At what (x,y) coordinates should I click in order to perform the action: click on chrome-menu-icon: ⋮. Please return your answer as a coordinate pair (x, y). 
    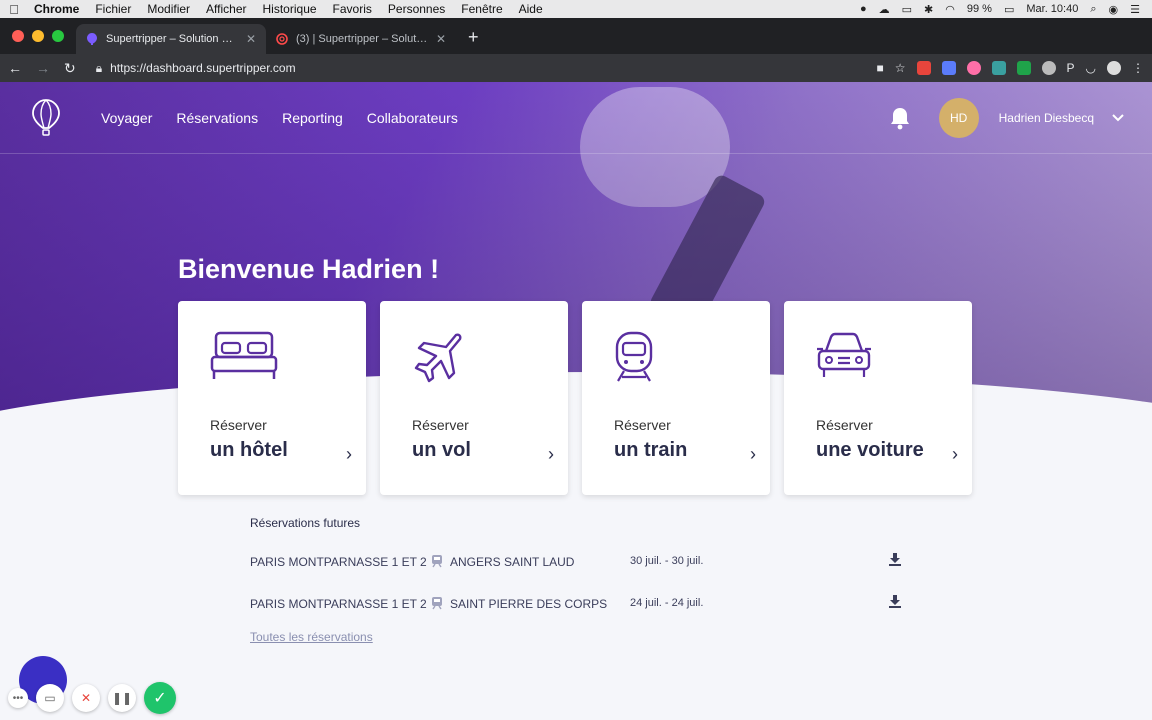
    Looking at the image, I should click on (1138, 68).